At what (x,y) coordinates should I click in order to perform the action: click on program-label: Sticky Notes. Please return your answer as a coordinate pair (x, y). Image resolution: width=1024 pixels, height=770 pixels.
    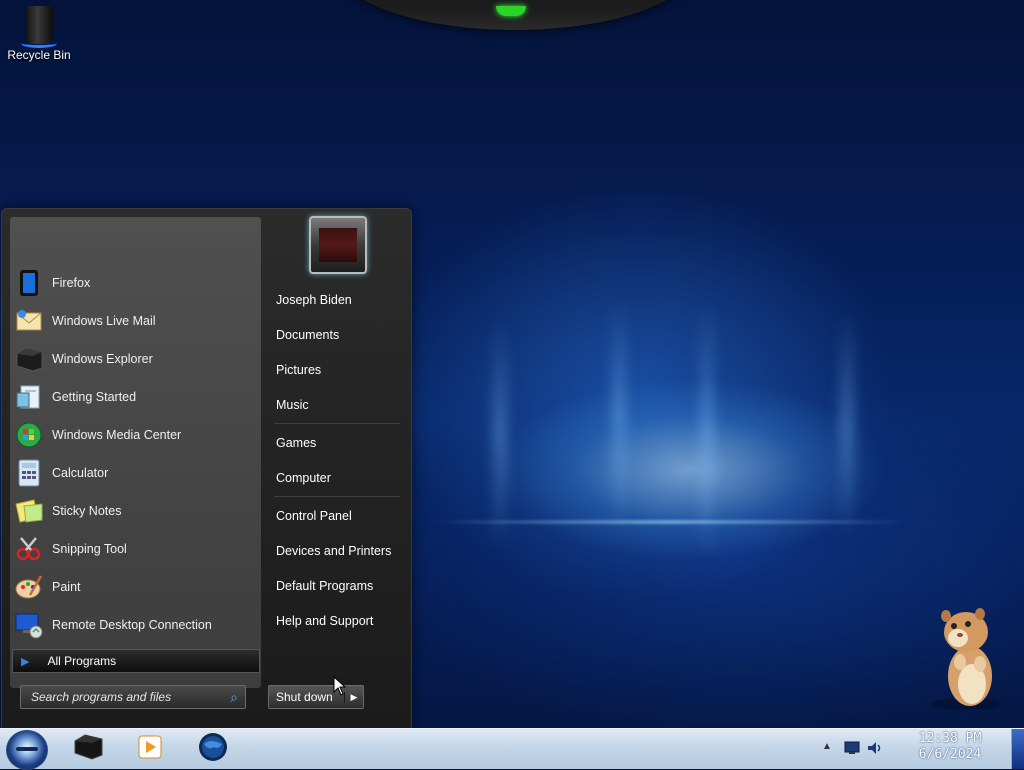
    Looking at the image, I should click on (87, 511).